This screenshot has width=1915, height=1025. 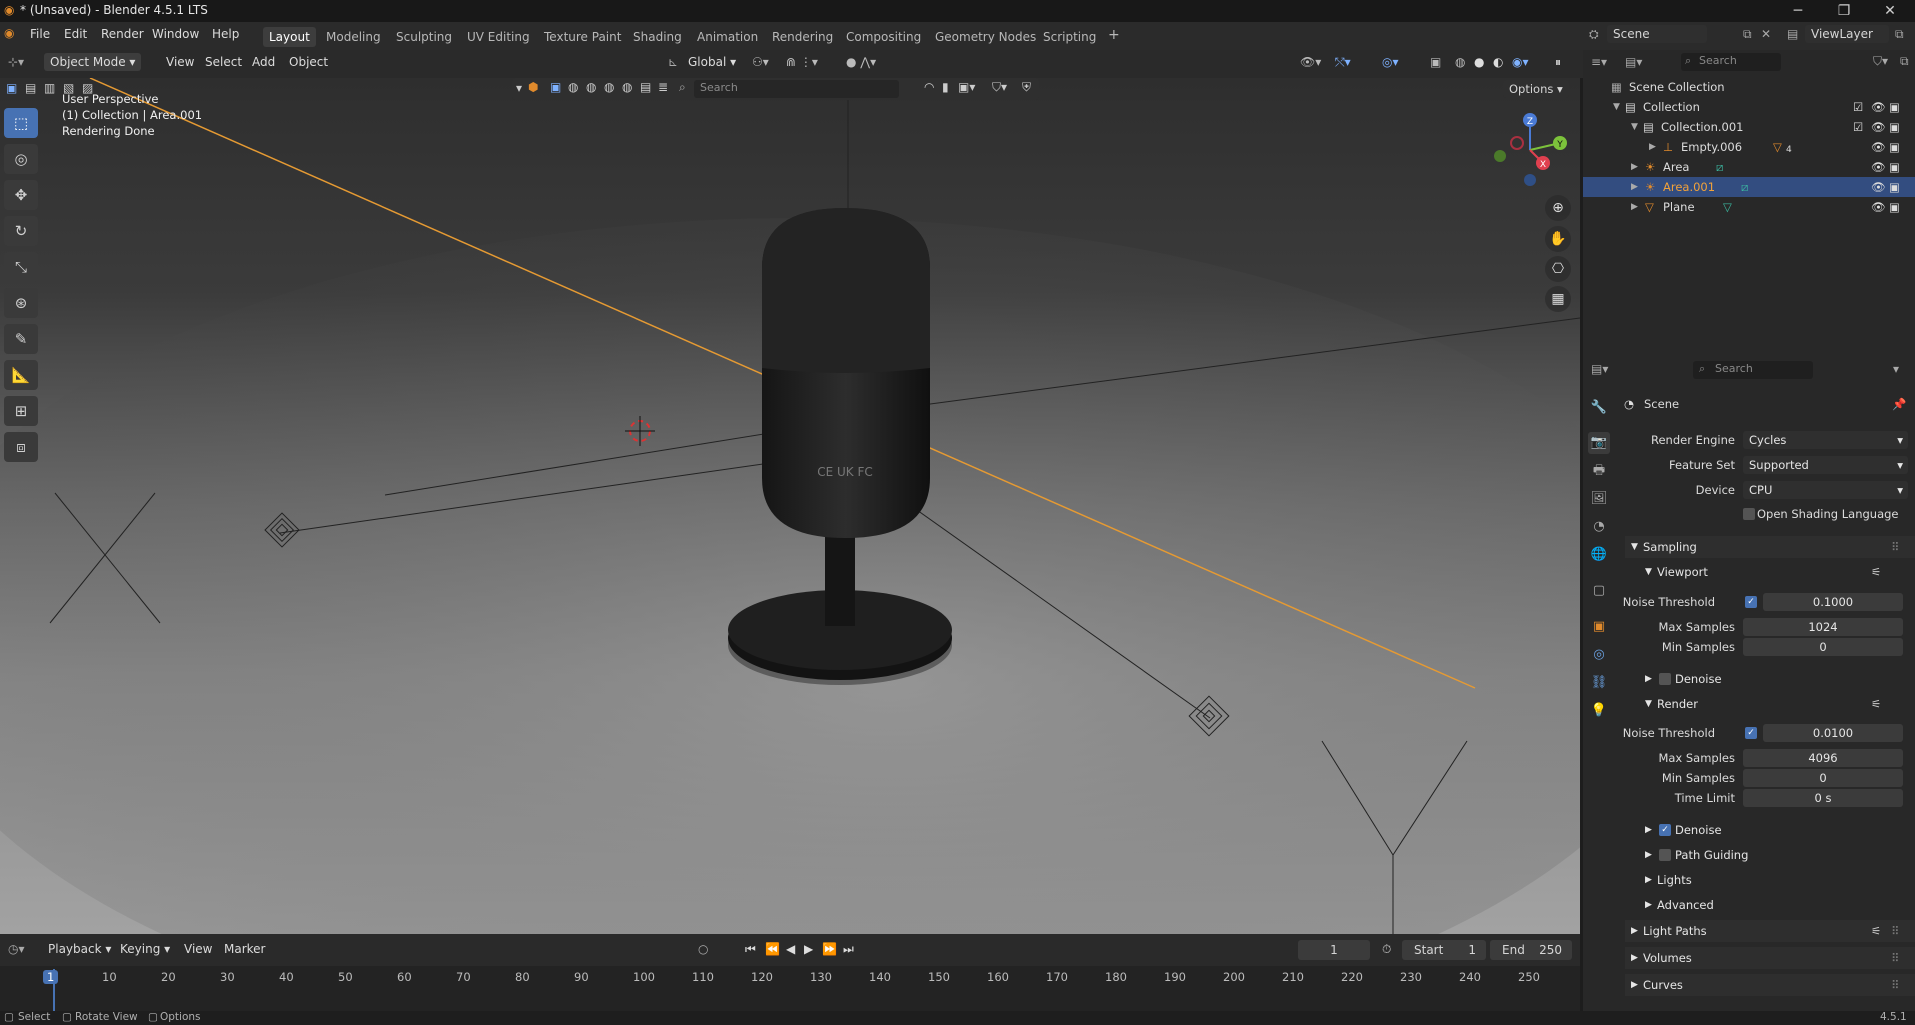 What do you see at coordinates (1770, 679) in the screenshot?
I see `viewport-denoise-header: ▶ Denoise` at bounding box center [1770, 679].